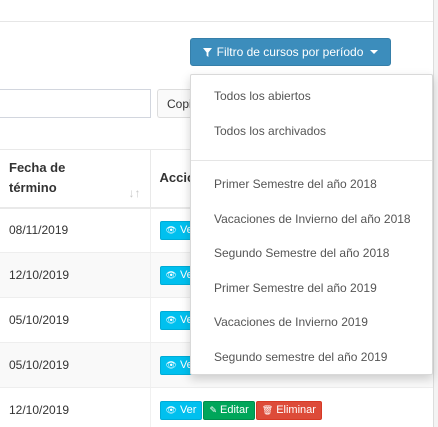 Image resolution: width=438 pixels, height=427 pixels. I want to click on menu-item-period: Primer Semestre del año 2018, so click(311, 189).